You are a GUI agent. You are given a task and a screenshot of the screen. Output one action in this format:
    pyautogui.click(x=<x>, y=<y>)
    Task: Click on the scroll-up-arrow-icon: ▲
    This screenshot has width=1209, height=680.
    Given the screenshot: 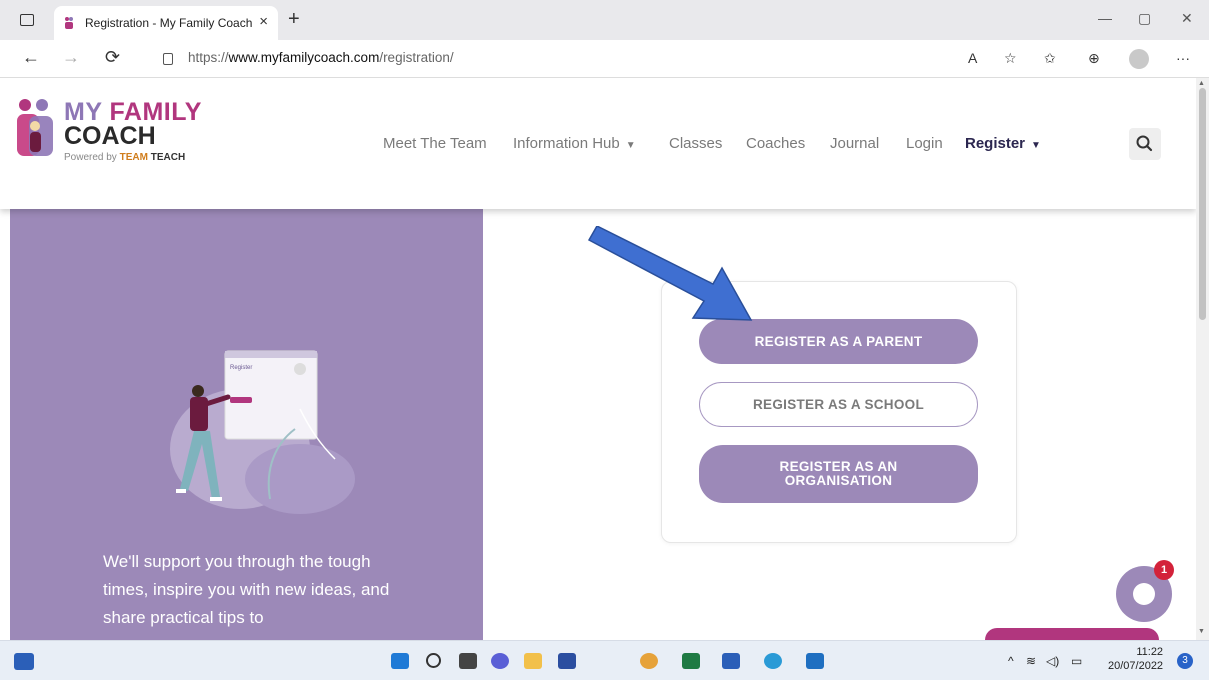 What is the action you would take?
    pyautogui.click(x=1201, y=83)
    